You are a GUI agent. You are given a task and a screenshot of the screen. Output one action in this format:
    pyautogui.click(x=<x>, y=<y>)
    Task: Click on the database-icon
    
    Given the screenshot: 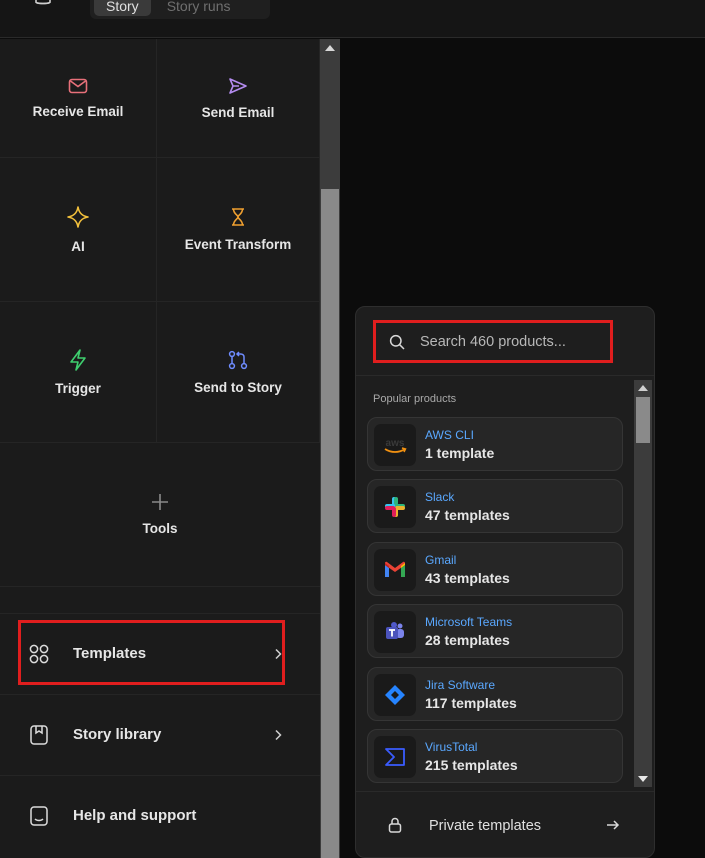 What is the action you would take?
    pyautogui.click(x=43, y=5)
    